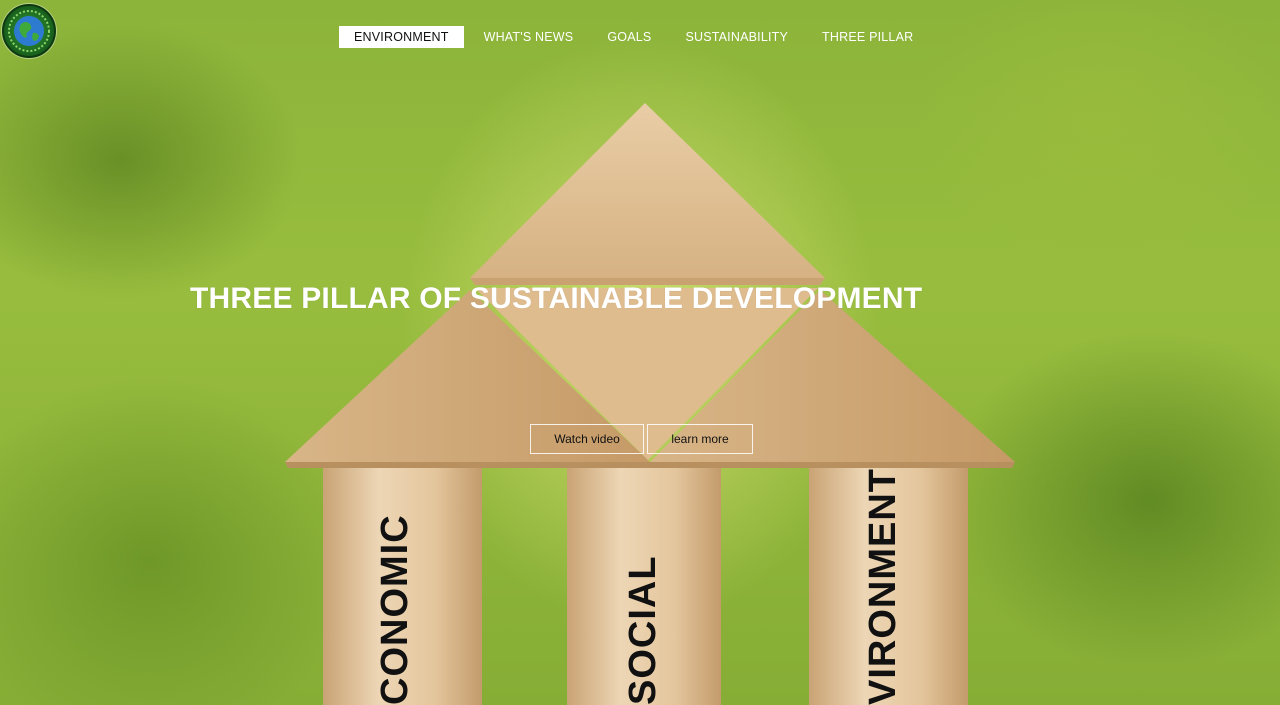 The width and height of the screenshot is (1280, 705). I want to click on pillar-label-environment: VIRONMENT, so click(883, 586).